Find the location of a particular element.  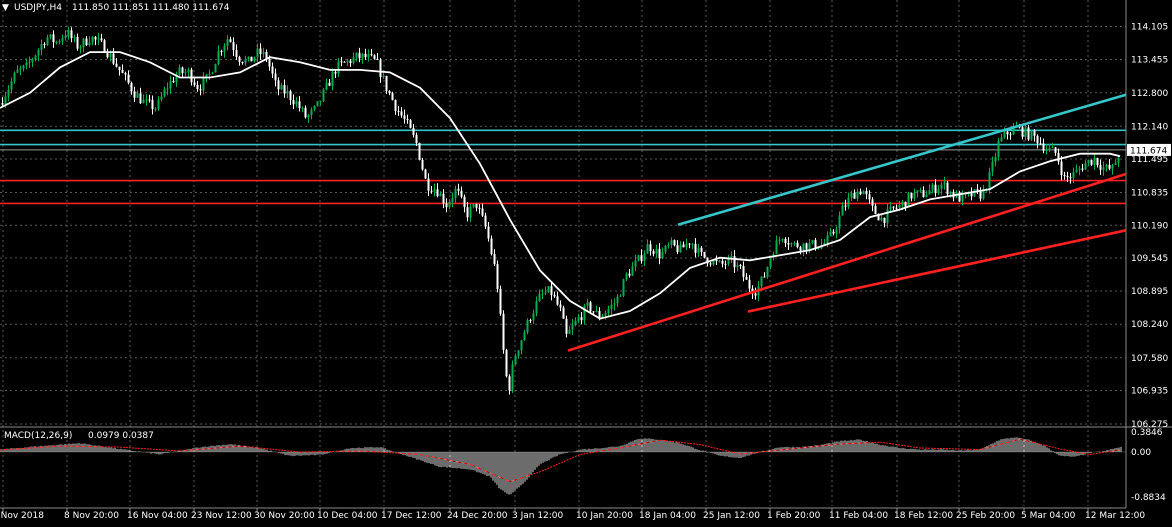

price-tick-label: 112.800 is located at coordinates (1149, 94).